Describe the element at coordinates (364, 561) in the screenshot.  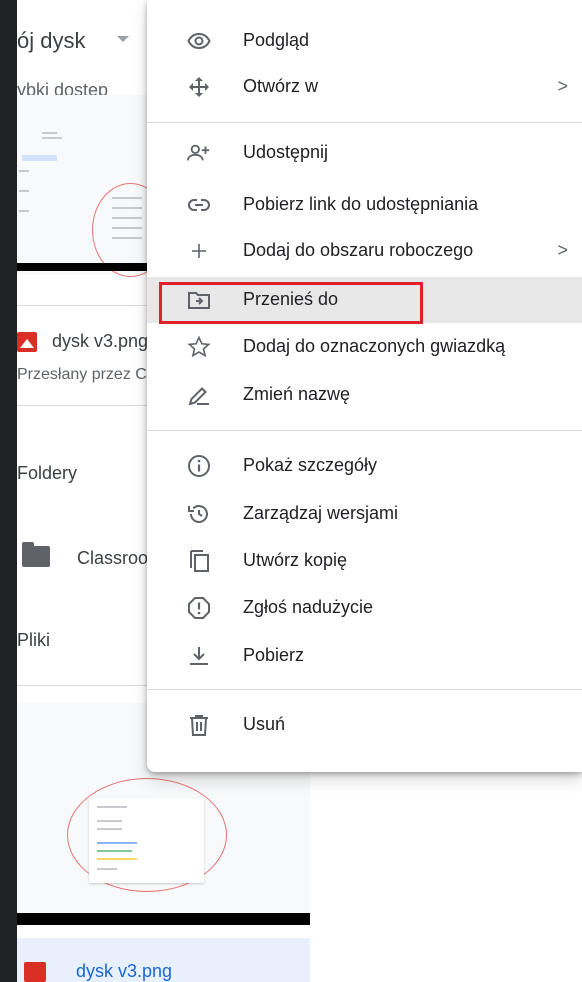
I see `menu-item-make-copy: Utwórz kopię` at that location.